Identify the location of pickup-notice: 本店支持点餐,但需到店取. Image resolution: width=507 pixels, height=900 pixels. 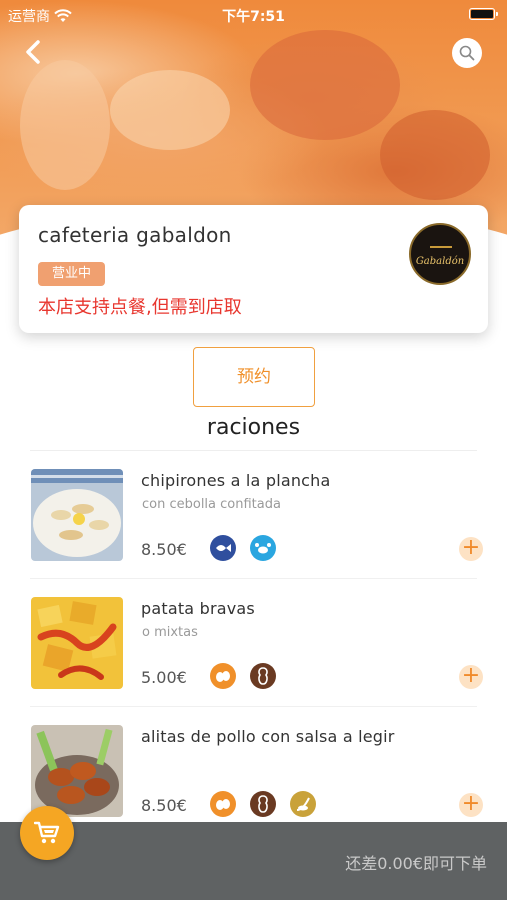
(140, 307).